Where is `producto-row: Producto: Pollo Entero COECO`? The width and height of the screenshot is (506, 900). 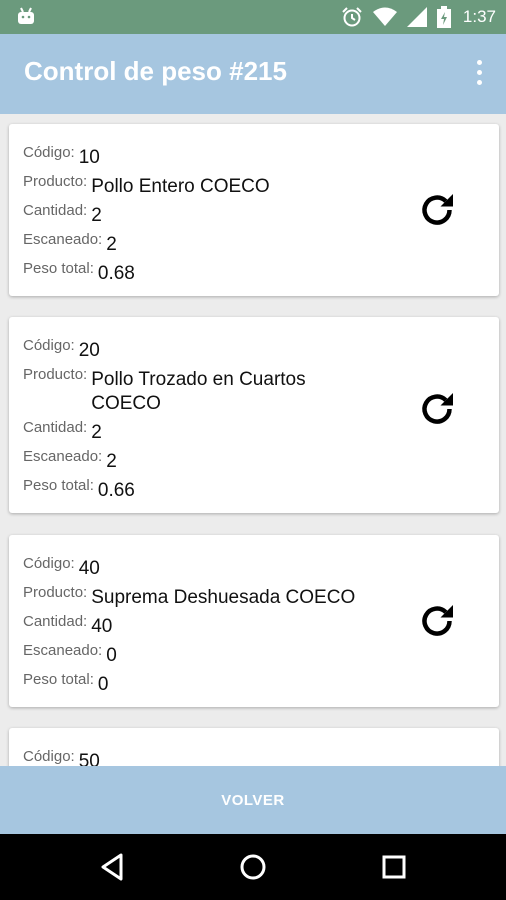
producto-row: Producto: Pollo Entero COECO is located at coordinates (208, 184).